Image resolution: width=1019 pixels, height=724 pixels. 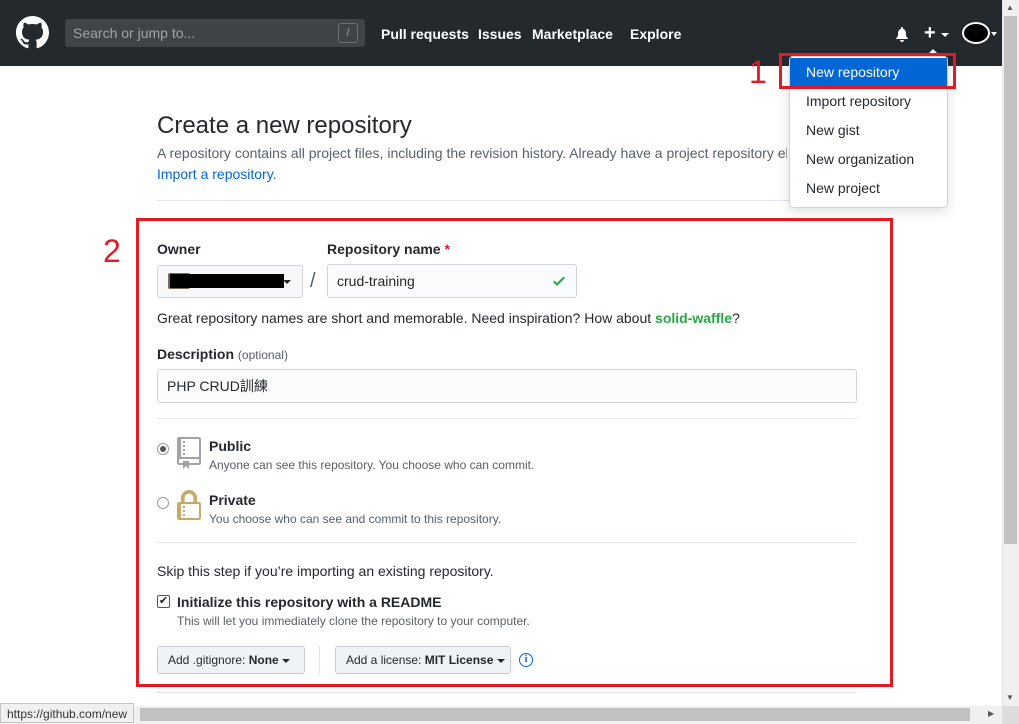 What do you see at coordinates (217, 174) in the screenshot?
I see `import-repository-link: Import a repository.` at bounding box center [217, 174].